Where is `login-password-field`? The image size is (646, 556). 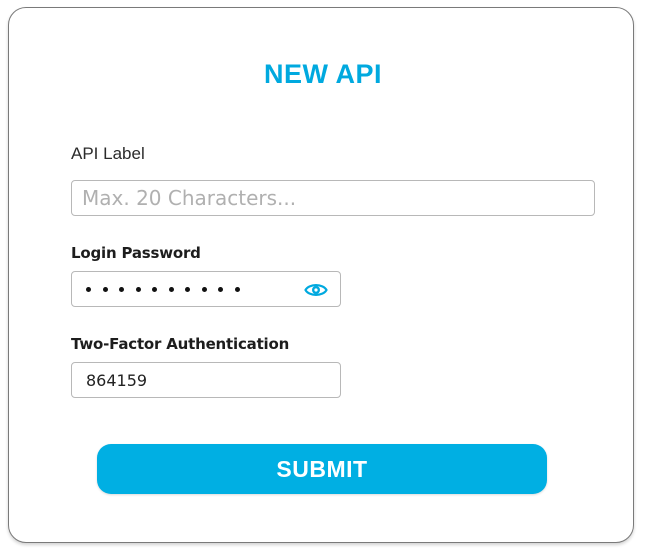
login-password-field is located at coordinates (206, 289).